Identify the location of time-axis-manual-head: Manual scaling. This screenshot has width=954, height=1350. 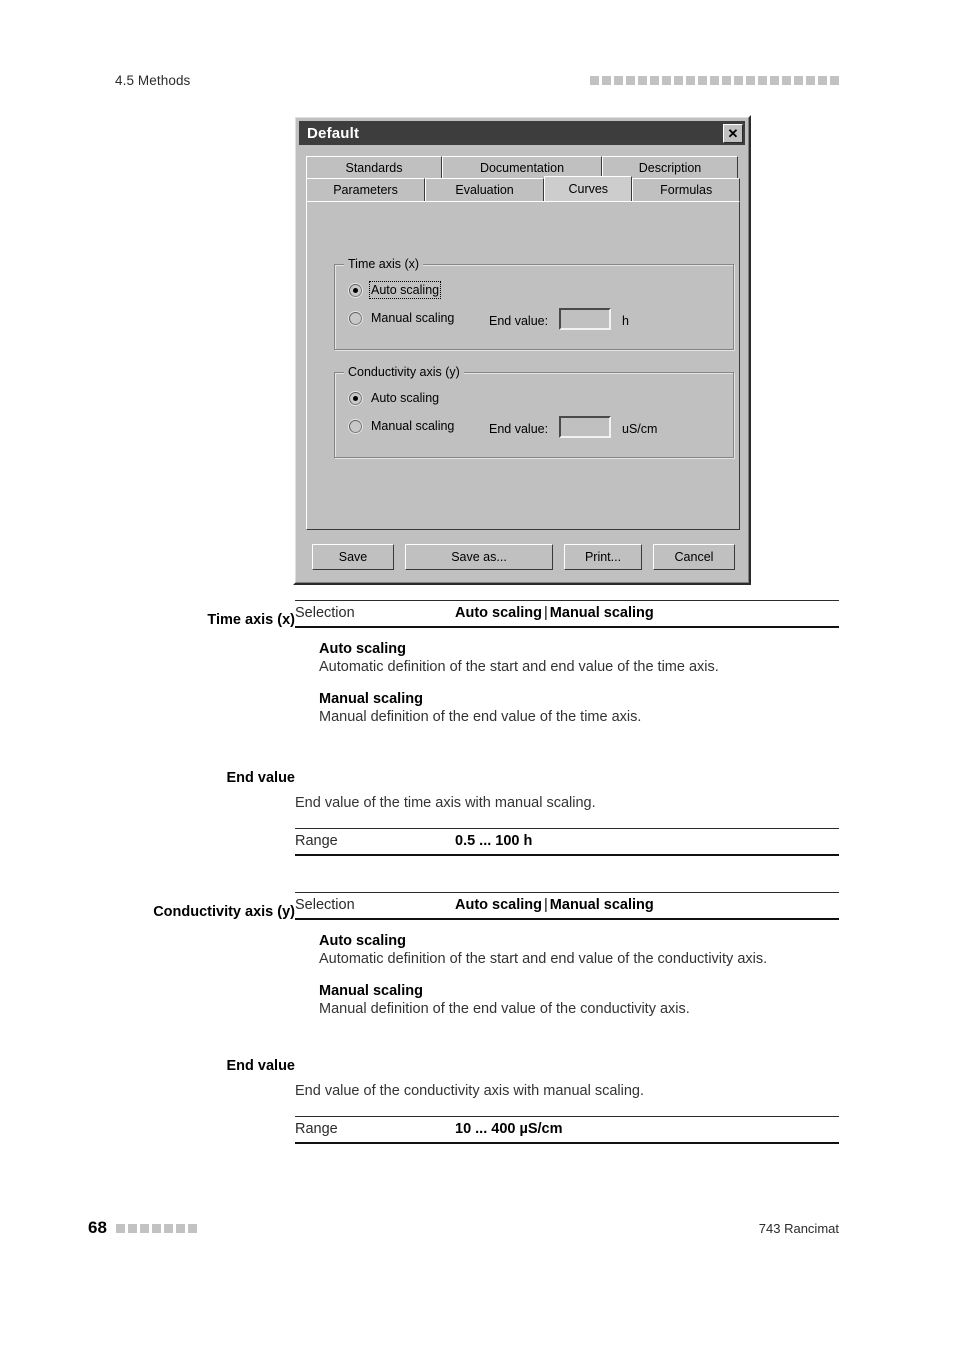
(371, 698).